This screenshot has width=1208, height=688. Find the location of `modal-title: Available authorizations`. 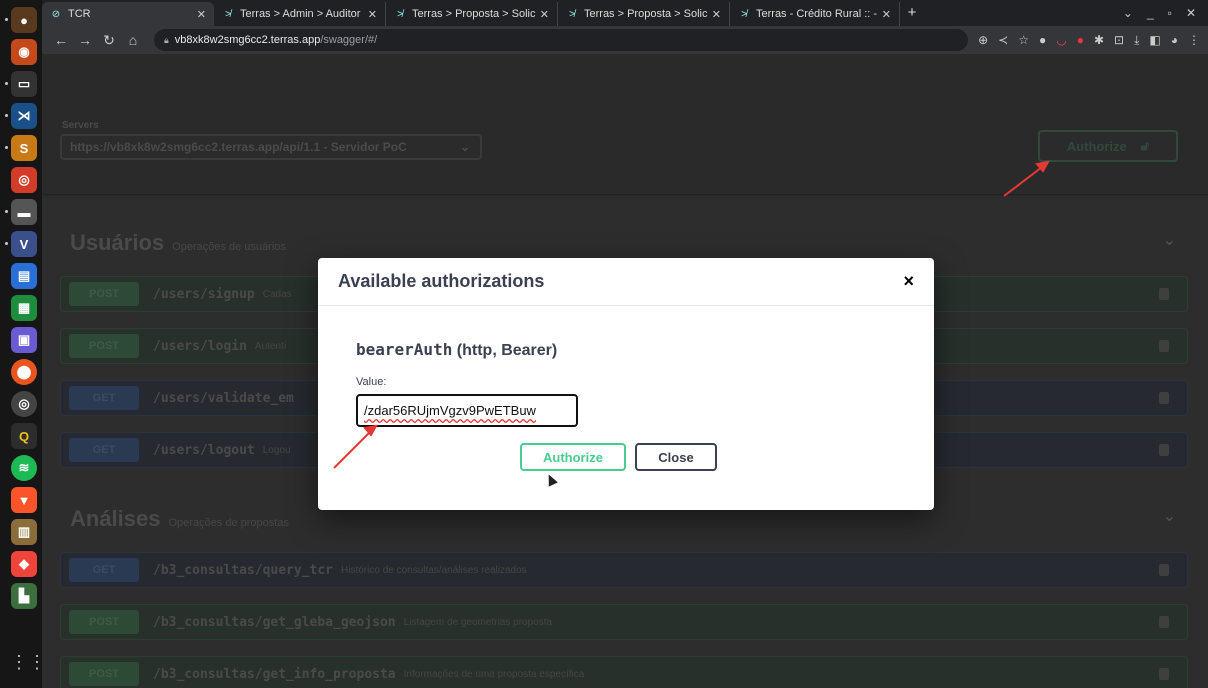

modal-title: Available authorizations is located at coordinates (441, 281).